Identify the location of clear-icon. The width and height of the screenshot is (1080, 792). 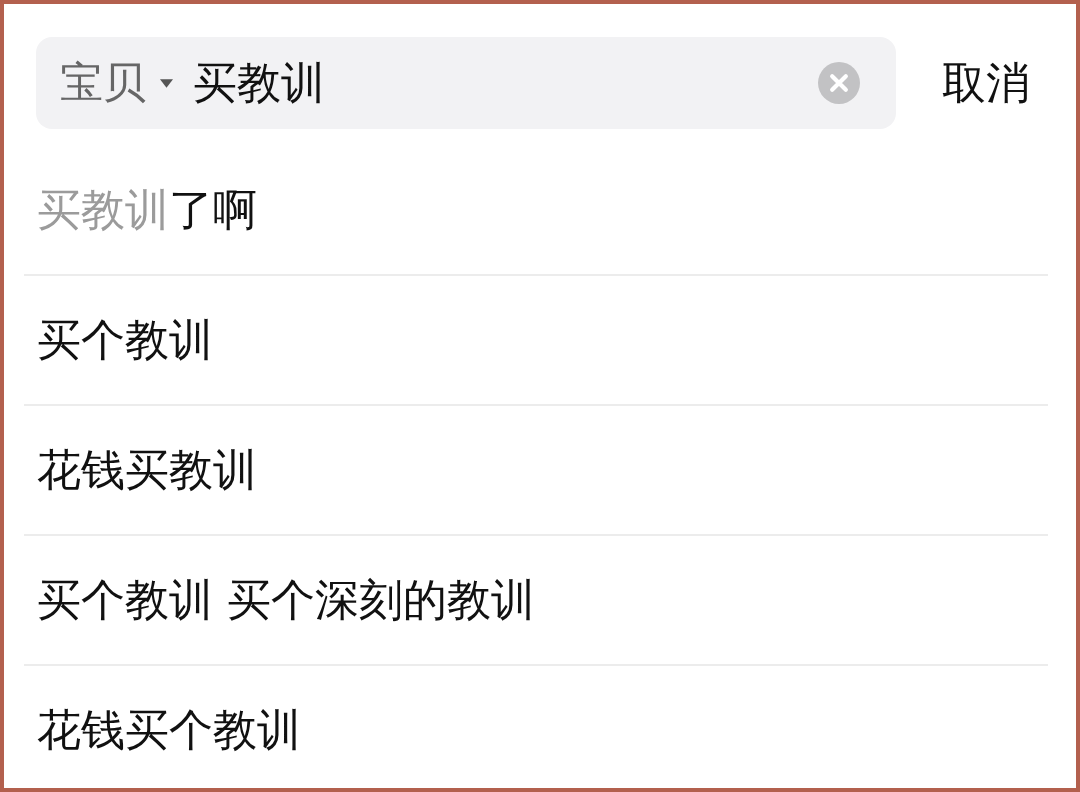
(839, 83).